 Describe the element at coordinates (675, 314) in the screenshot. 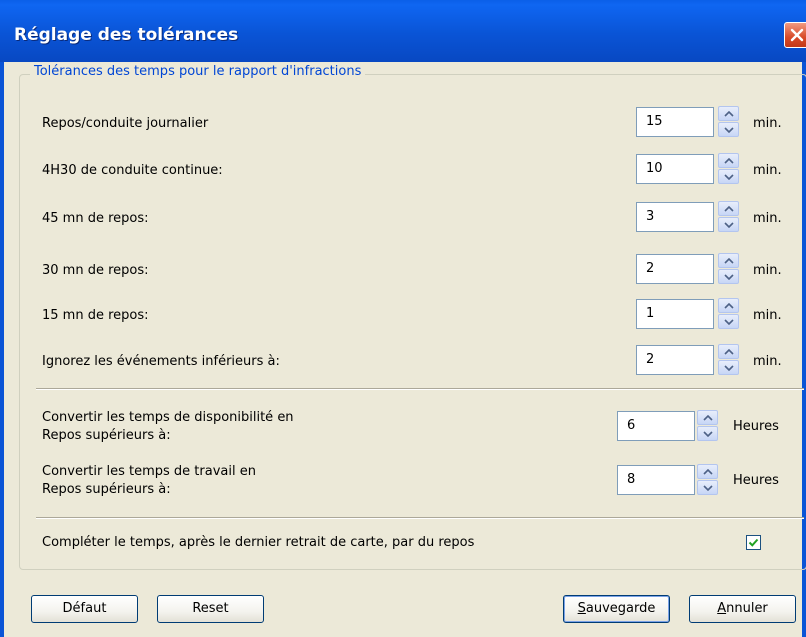

I see `15mn-rest-input: 1` at that location.